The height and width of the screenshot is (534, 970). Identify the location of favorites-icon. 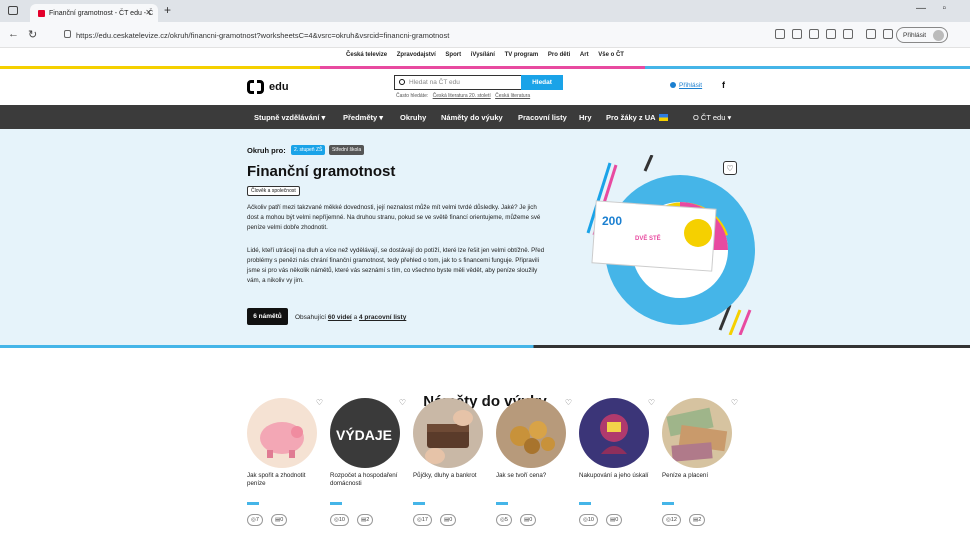
(871, 34).